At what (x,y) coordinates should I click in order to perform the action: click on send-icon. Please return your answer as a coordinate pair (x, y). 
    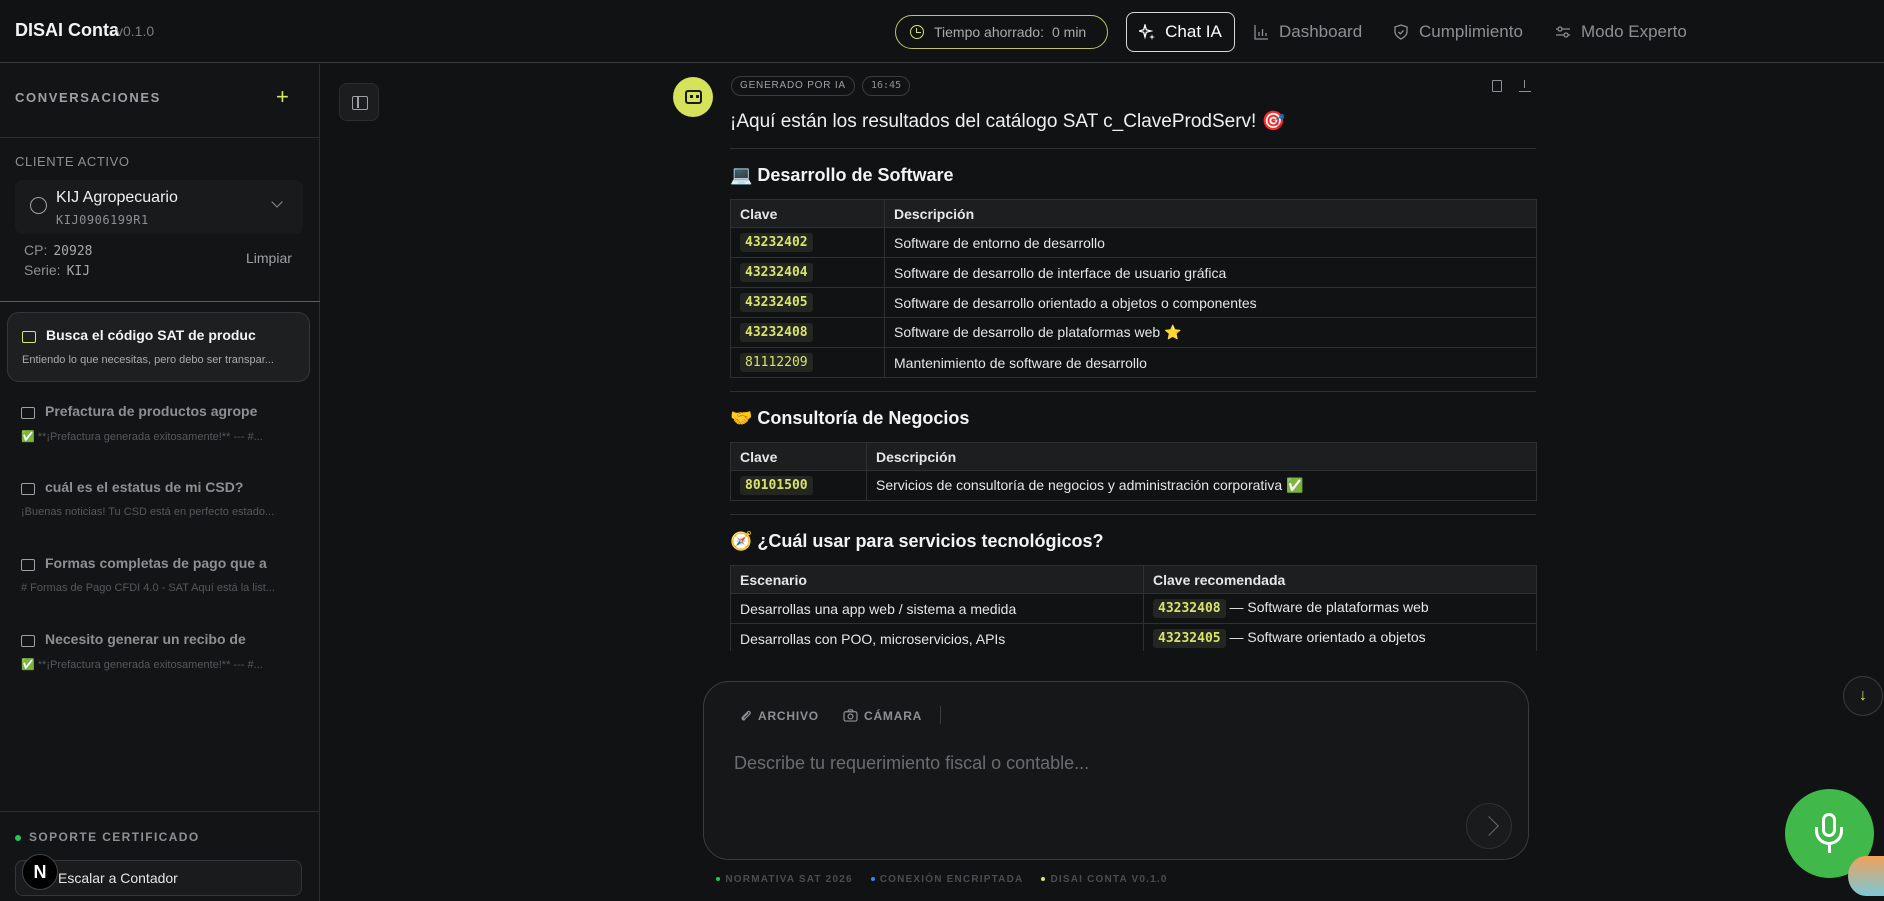
    Looking at the image, I should click on (1489, 826).